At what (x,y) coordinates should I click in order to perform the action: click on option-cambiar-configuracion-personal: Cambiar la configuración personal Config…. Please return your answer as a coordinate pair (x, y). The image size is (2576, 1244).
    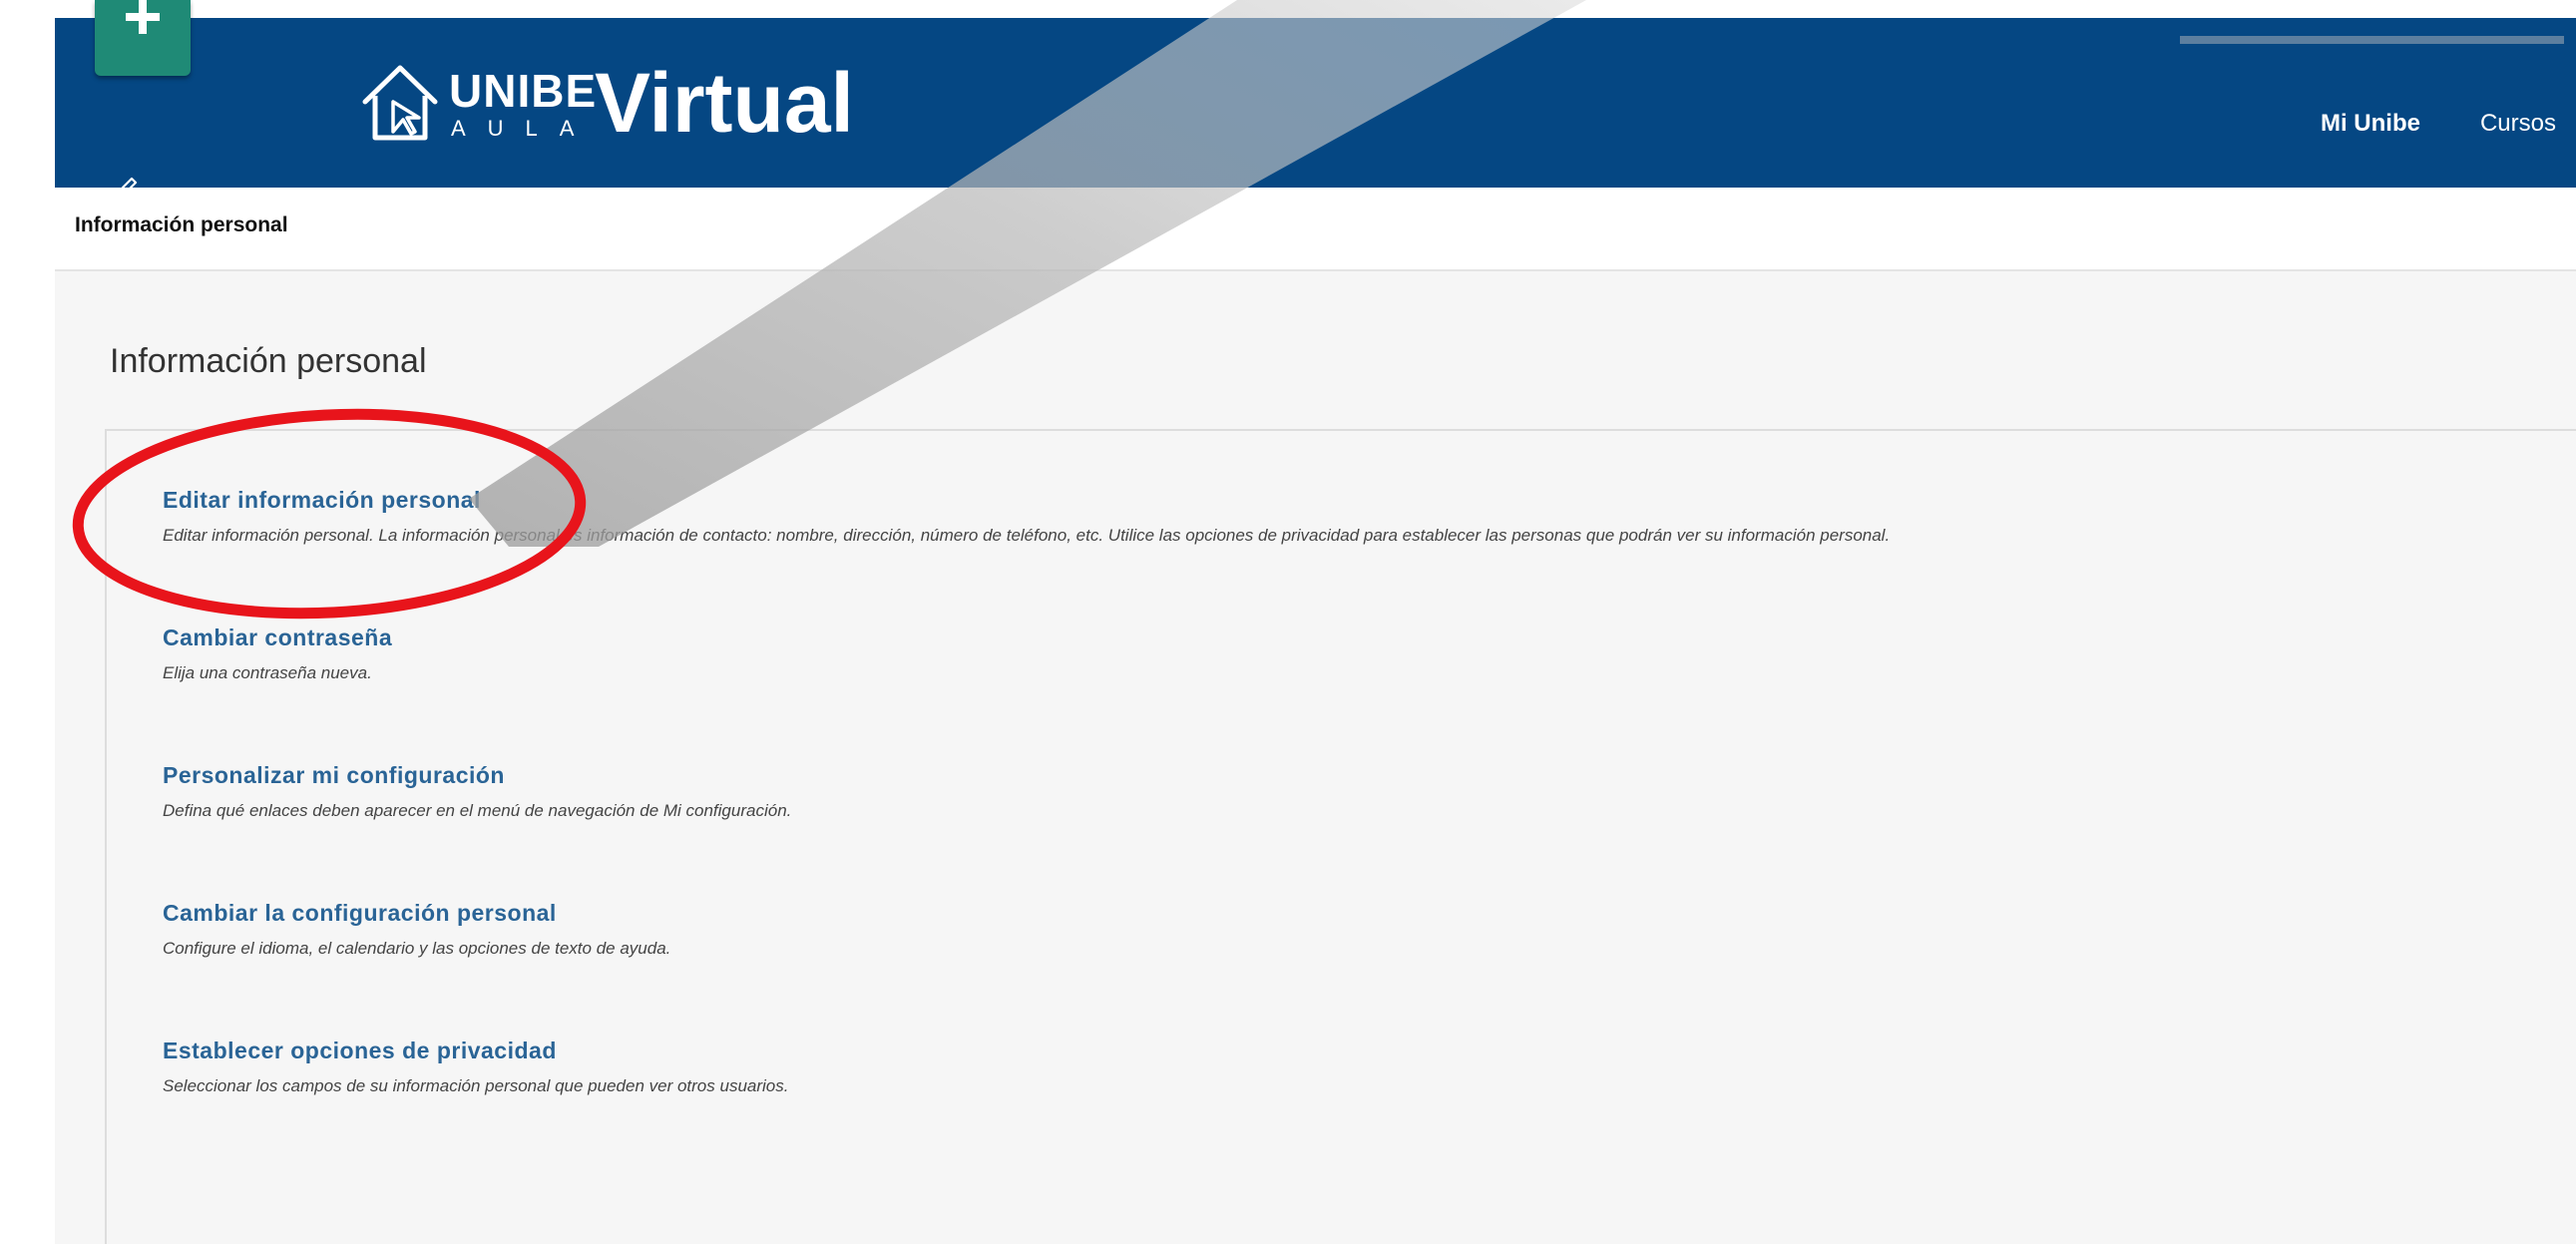
    Looking at the image, I should click on (1360, 969).